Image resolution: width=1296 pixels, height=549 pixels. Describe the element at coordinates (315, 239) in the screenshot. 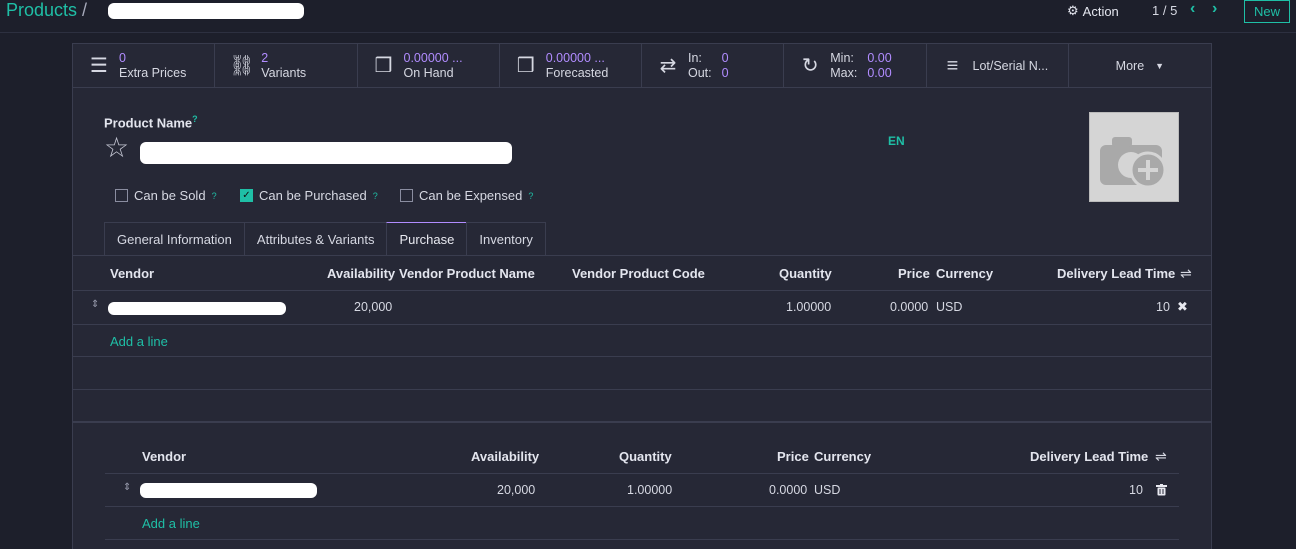

I see `tab-attributes-variants: Attributes & Variants` at that location.